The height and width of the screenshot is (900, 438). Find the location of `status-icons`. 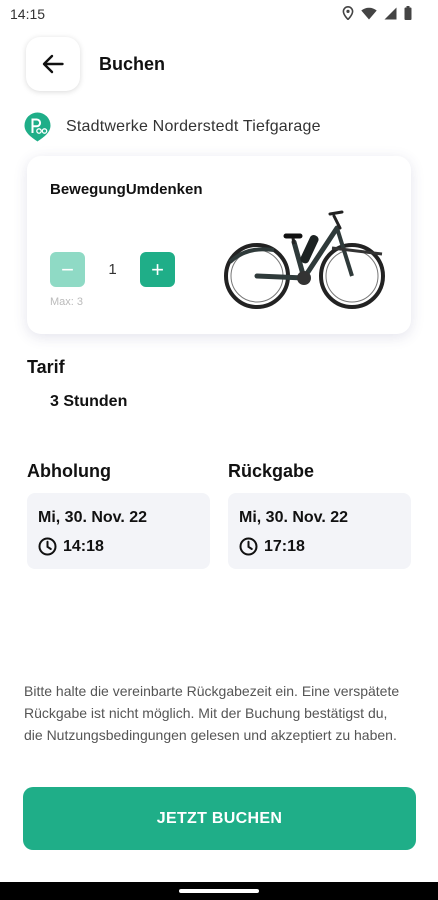

status-icons is located at coordinates (377, 13).